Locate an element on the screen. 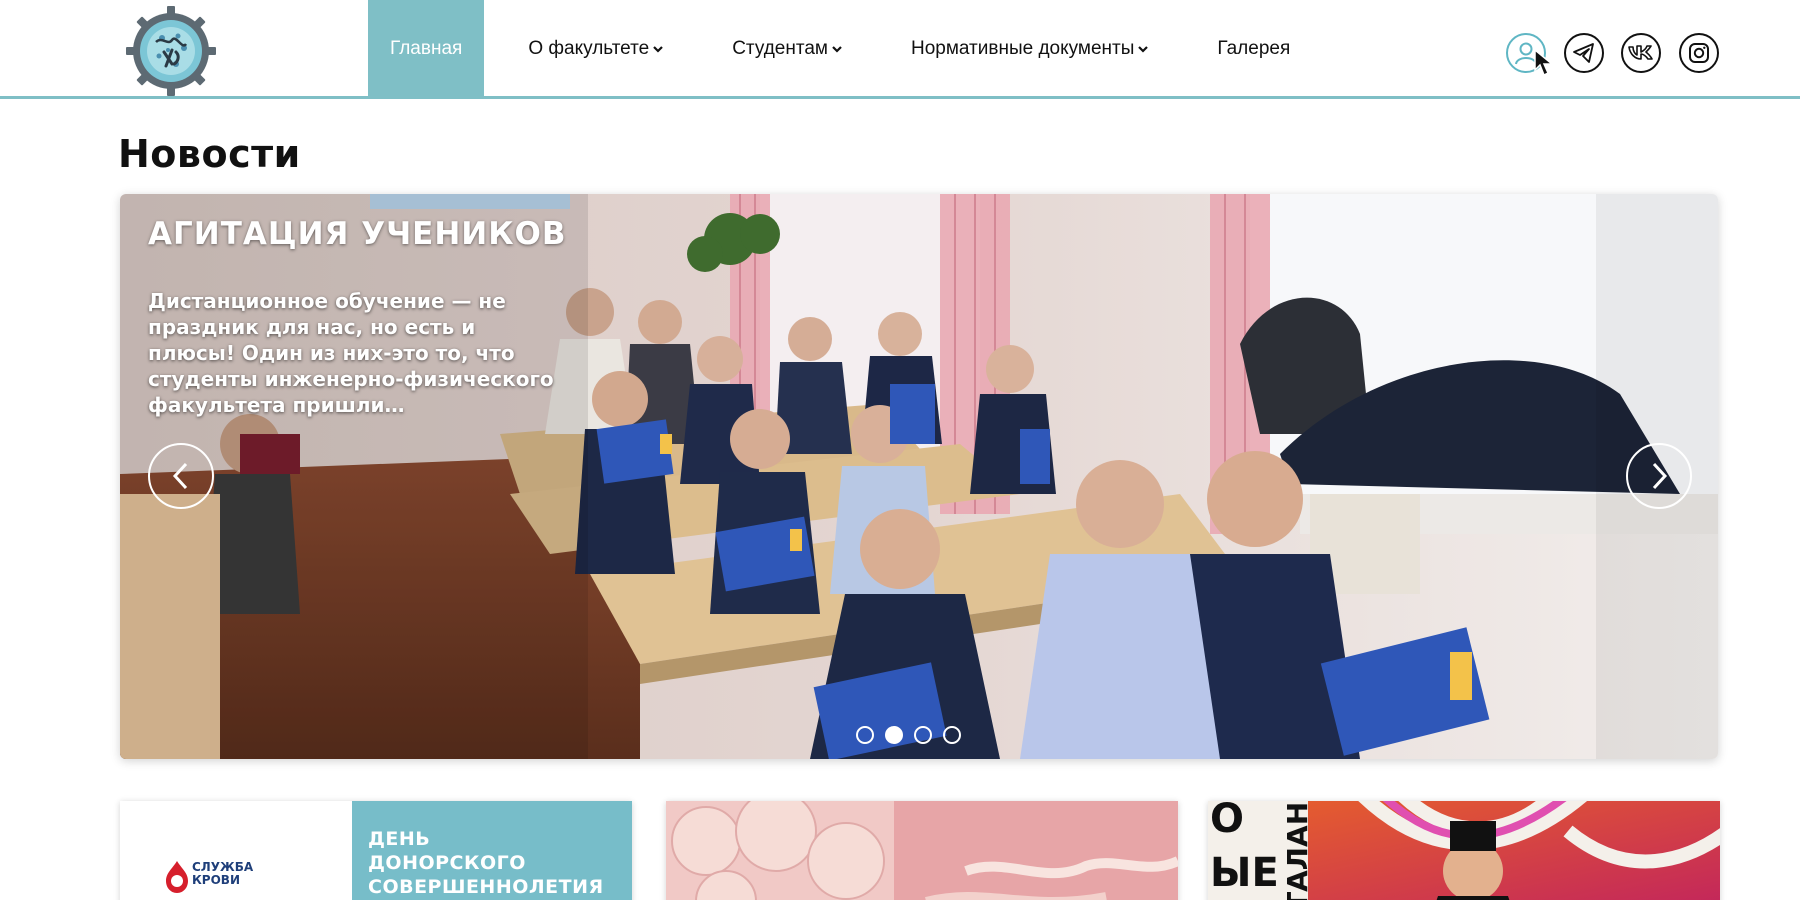  slider-next-button is located at coordinates (1659, 476).